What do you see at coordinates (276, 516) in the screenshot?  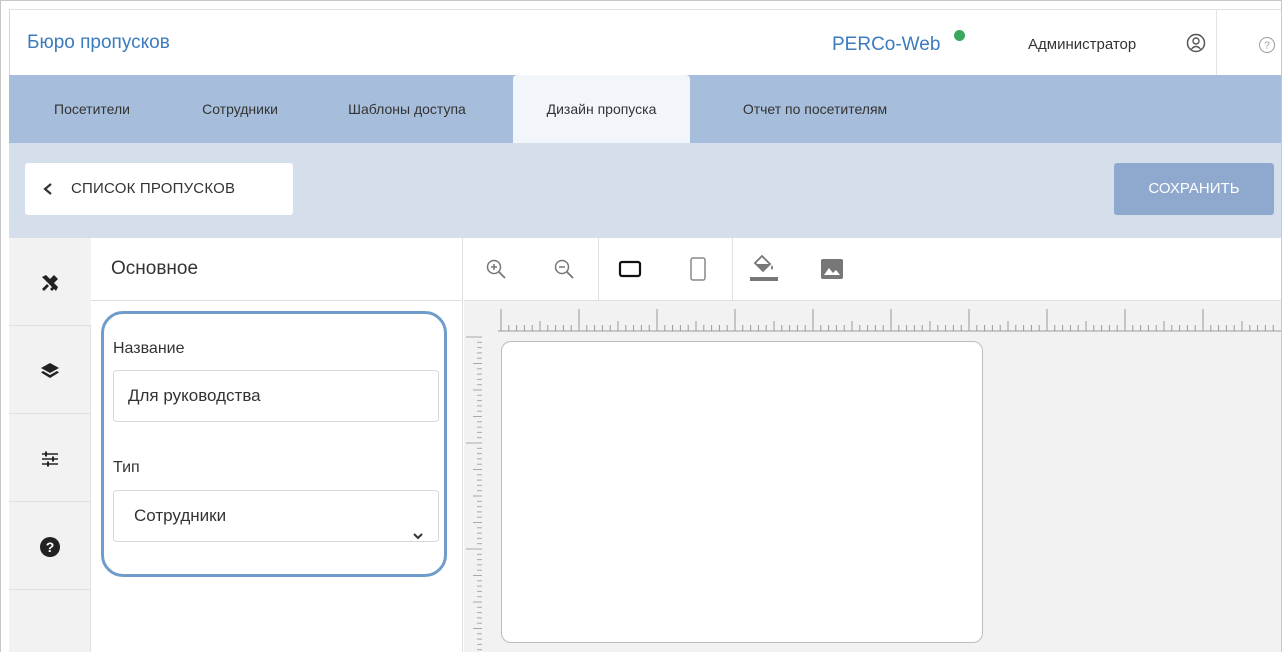 I see `type-select: Сотрудники` at bounding box center [276, 516].